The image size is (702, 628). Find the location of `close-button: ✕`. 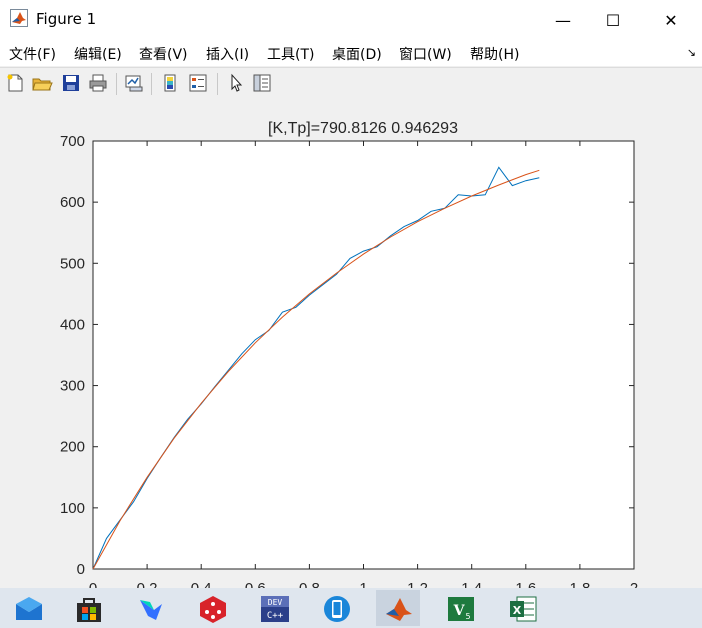

close-button: ✕ is located at coordinates (671, 20).